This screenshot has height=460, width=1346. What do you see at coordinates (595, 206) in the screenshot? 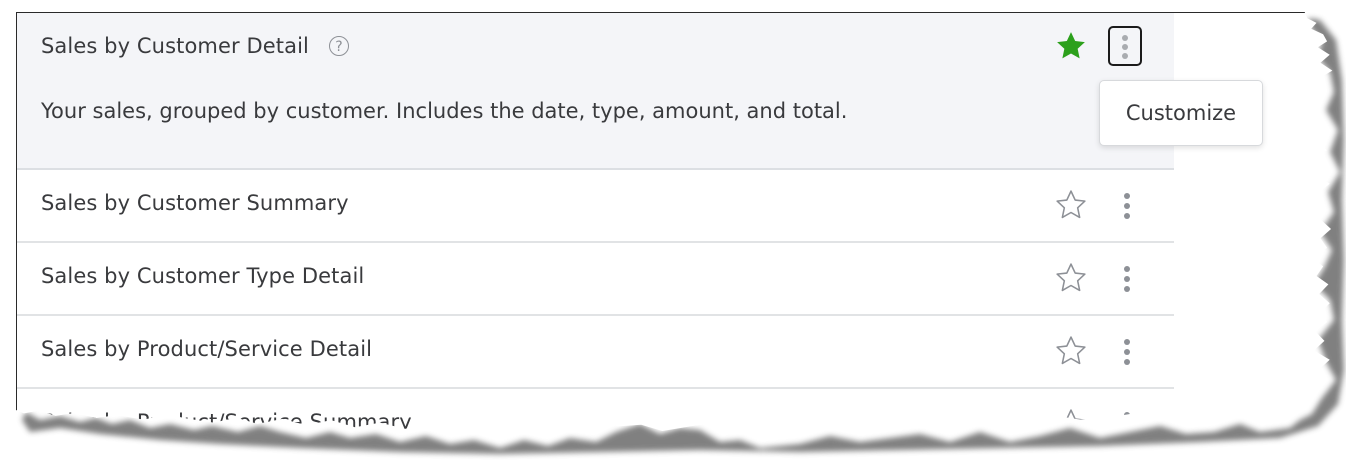
I see `report-row-sales-by-customer-summary: Sales by Customer Summary` at bounding box center [595, 206].